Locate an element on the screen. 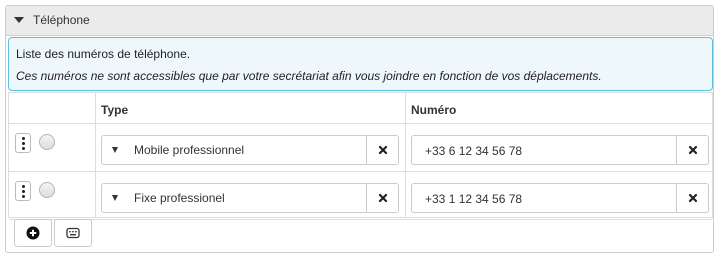  keyboard-button is located at coordinates (73, 233).